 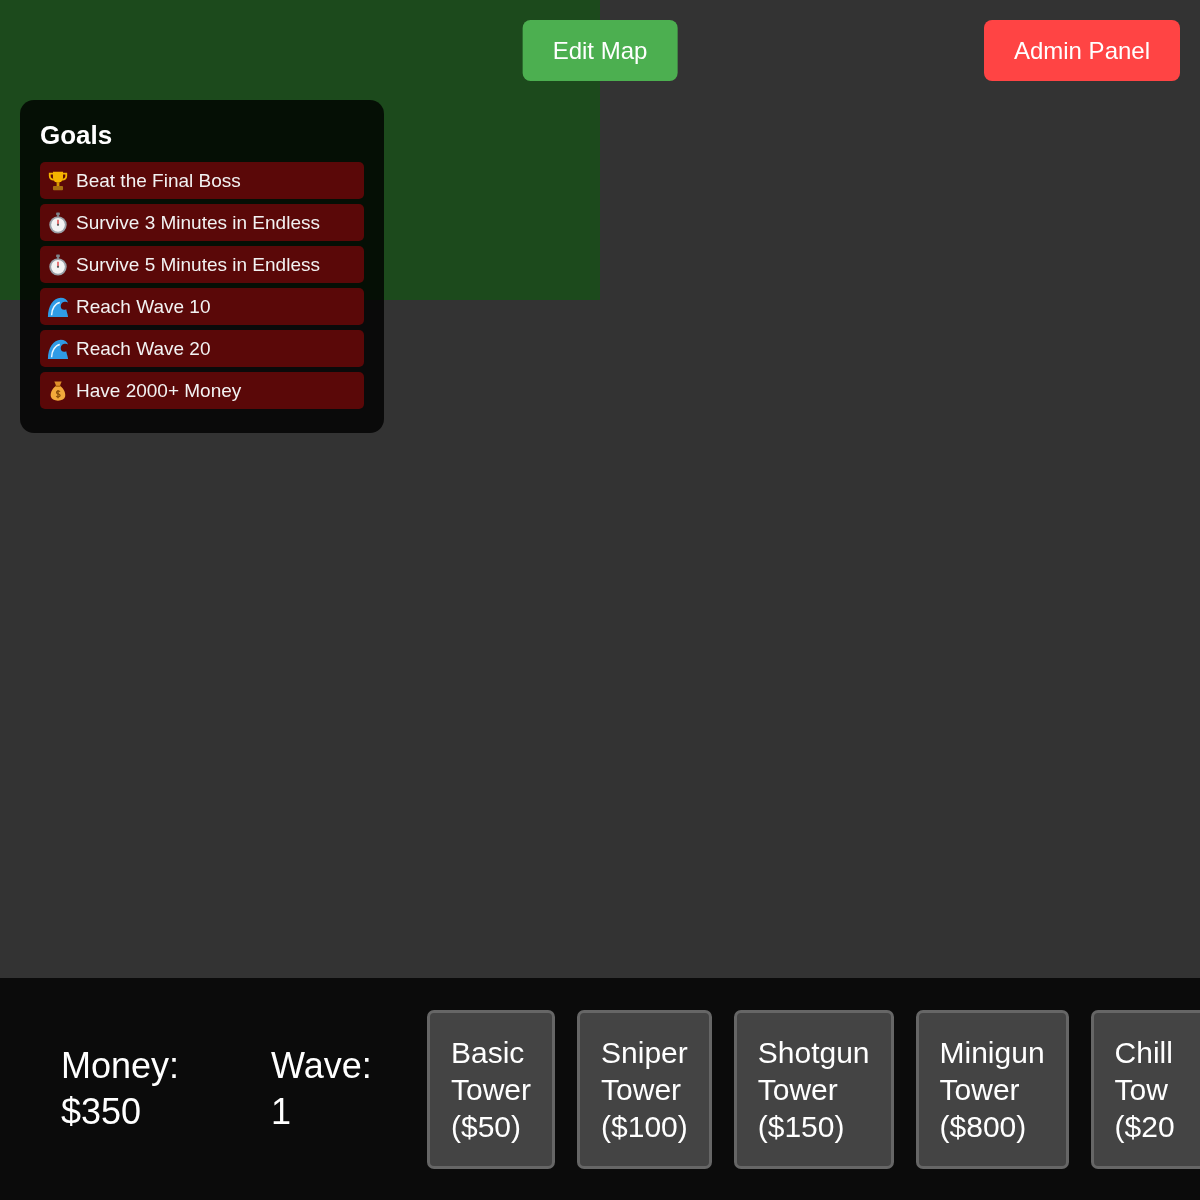 I want to click on wave-label: Wave:, so click(x=322, y=1066).